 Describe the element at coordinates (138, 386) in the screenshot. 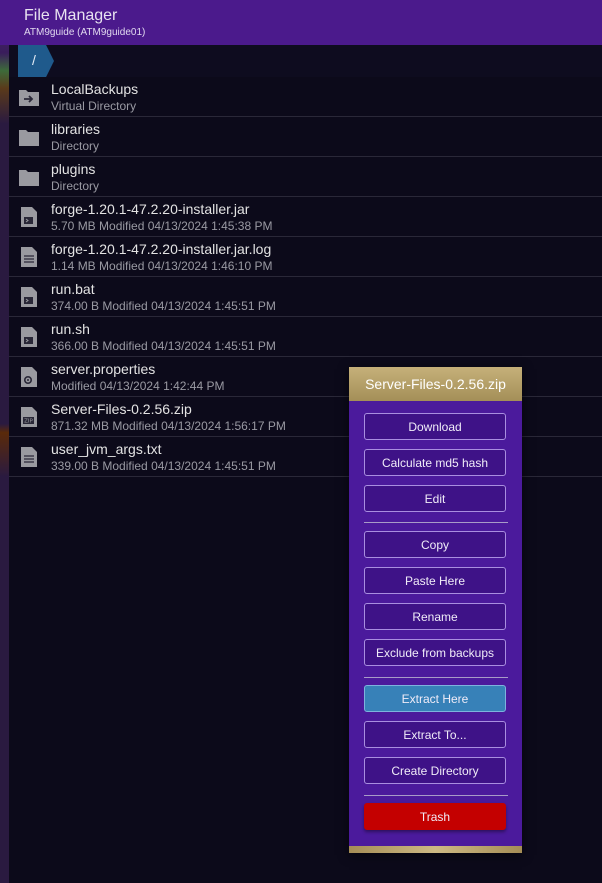

I see `file-meta: Modified 04/13/2024 1:42:44 PM` at that location.